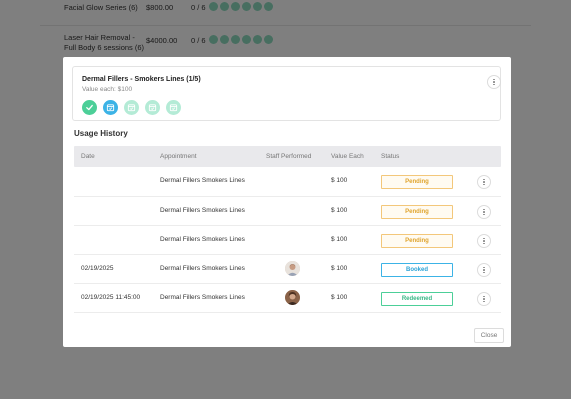 Image resolution: width=571 pixels, height=399 pixels. I want to click on status-badge: Booked, so click(417, 270).